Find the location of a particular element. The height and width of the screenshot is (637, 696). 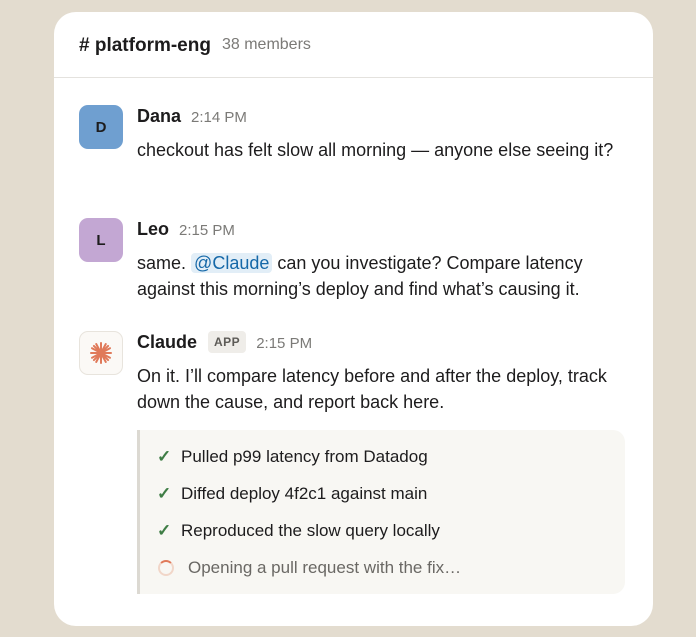

claude-spark-icon is located at coordinates (101, 353).